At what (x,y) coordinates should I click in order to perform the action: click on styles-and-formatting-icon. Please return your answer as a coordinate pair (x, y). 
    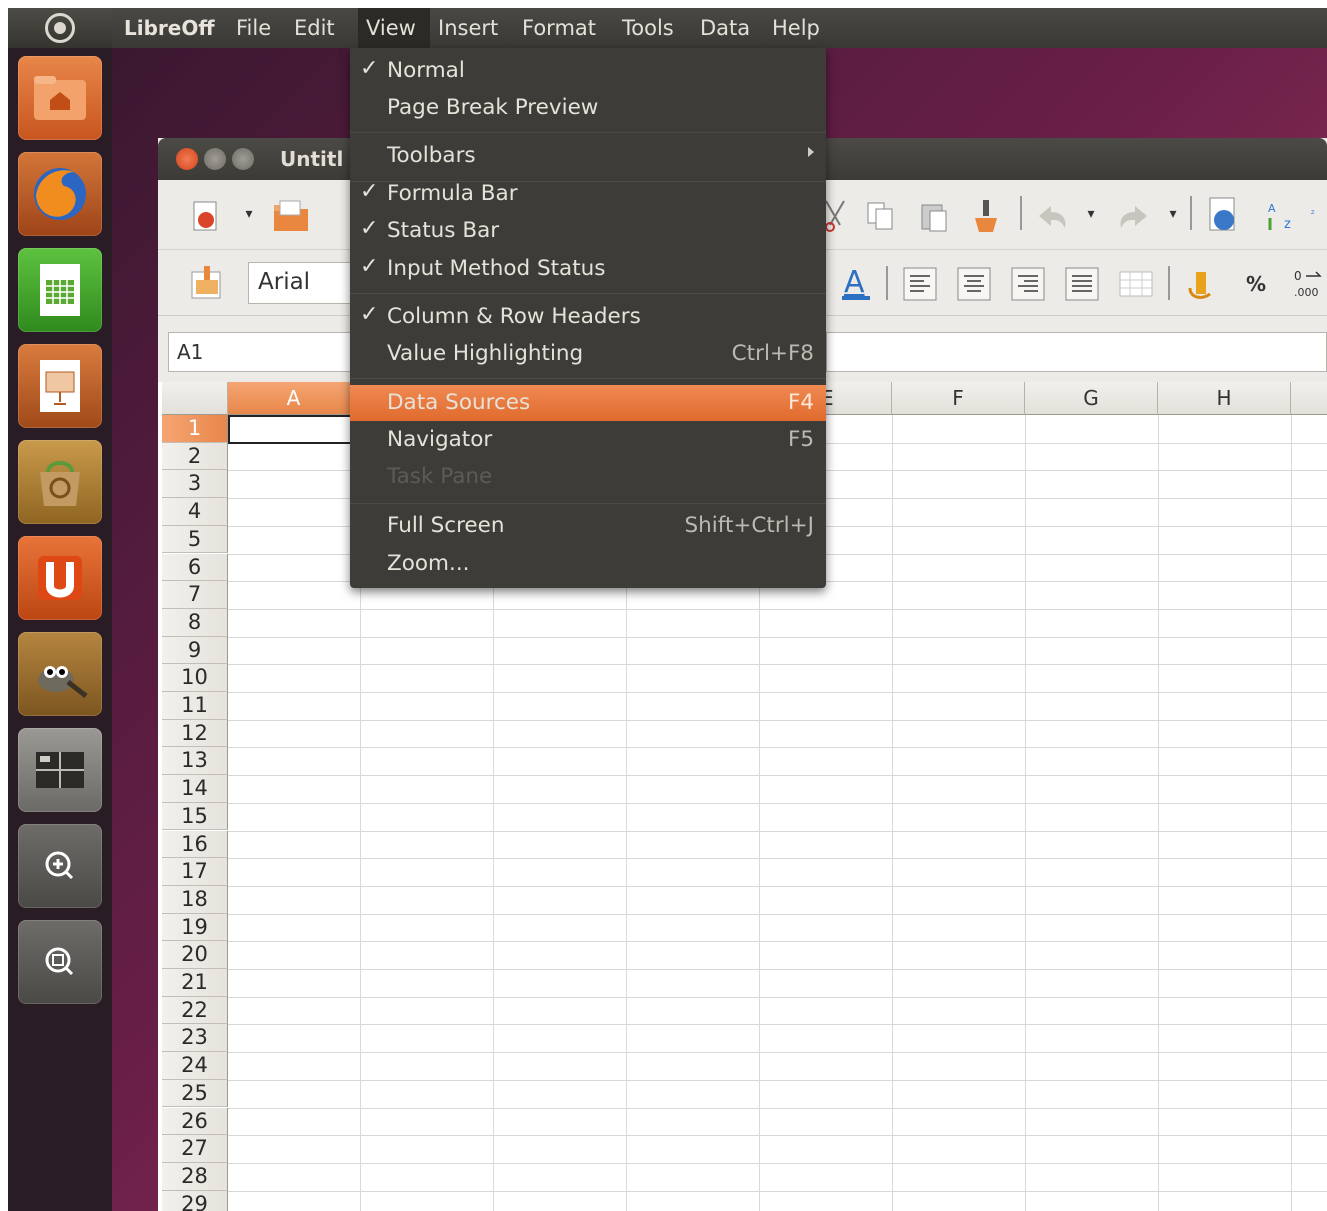
    Looking at the image, I should click on (206, 283).